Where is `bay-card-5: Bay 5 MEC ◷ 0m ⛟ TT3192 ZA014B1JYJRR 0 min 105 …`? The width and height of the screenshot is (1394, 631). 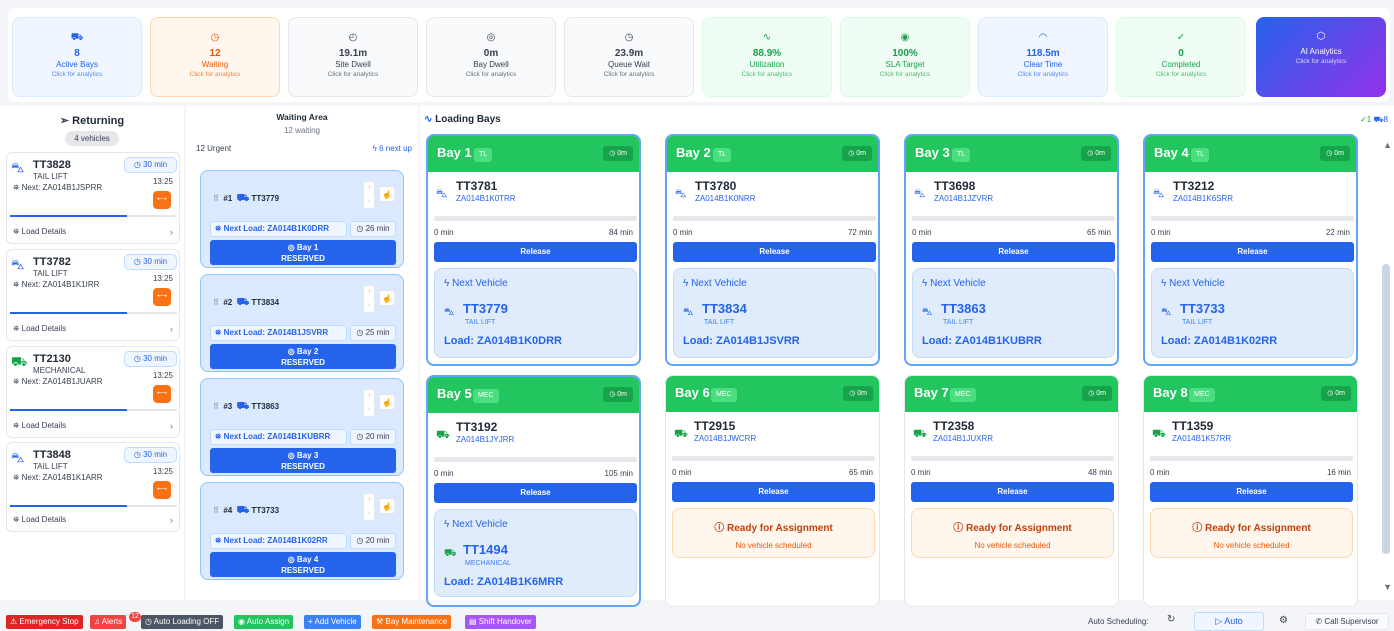
bay-card-5: Bay 5 MEC ◷ 0m ⛟ TT3192 ZA014B1JYJRR 0 min 105 … is located at coordinates (533, 491).